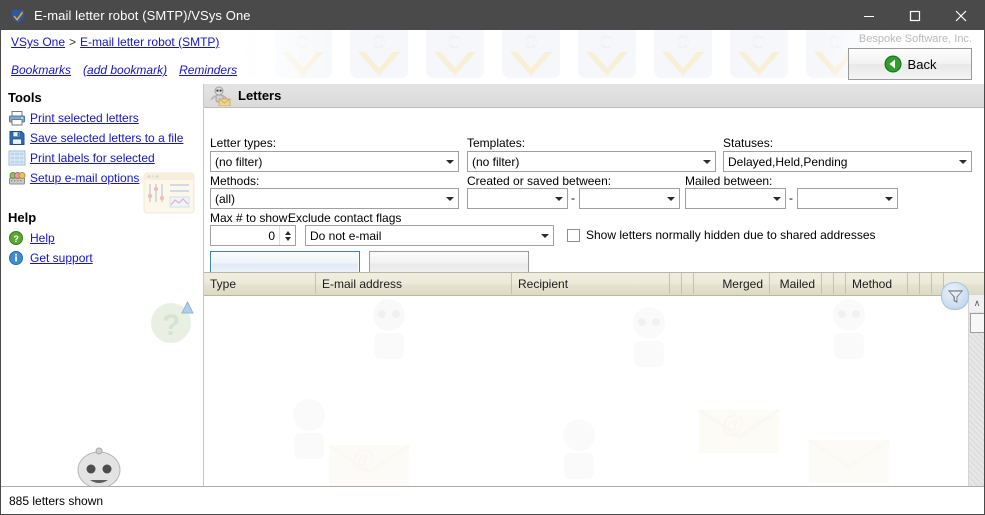  Describe the element at coordinates (208, 70) in the screenshot. I see `reminders-link: Reminders` at that location.